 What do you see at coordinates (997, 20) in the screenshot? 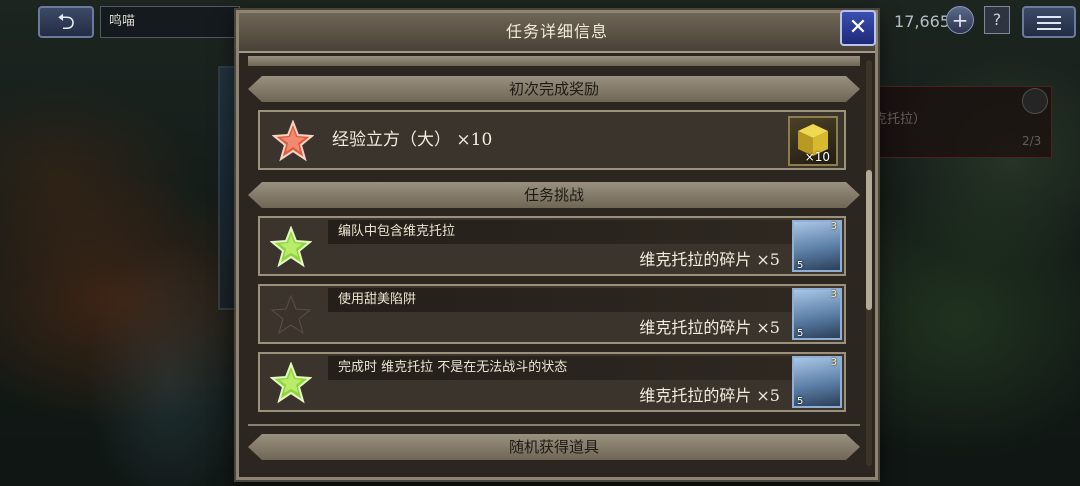
I see `help-button: ?` at bounding box center [997, 20].